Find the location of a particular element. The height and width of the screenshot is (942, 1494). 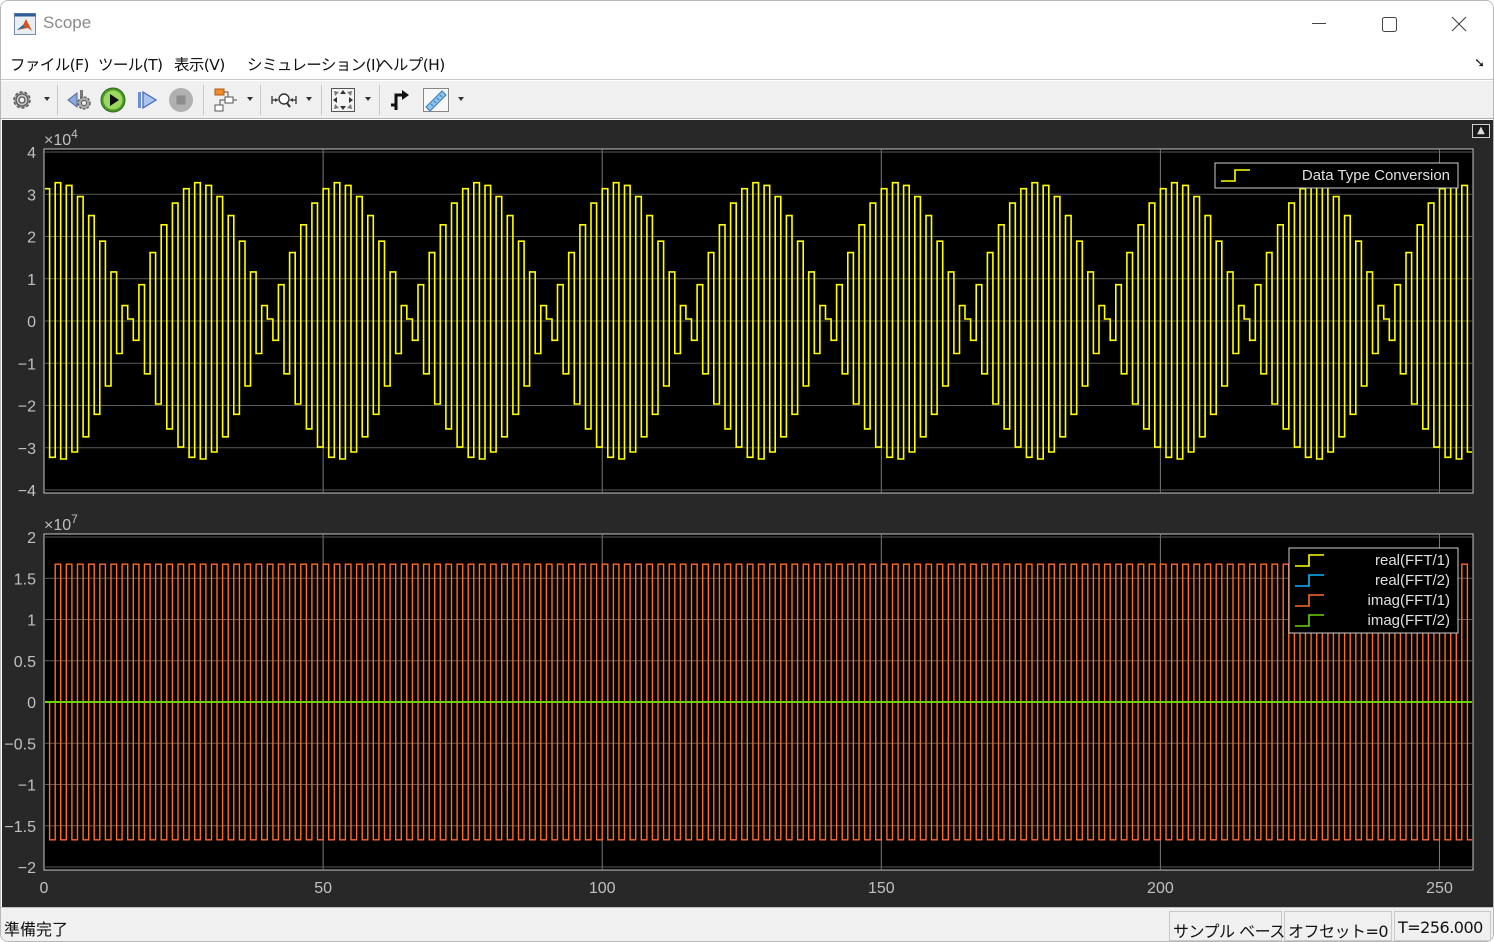

legend: Data Type Conversion is located at coordinates (1336, 175).